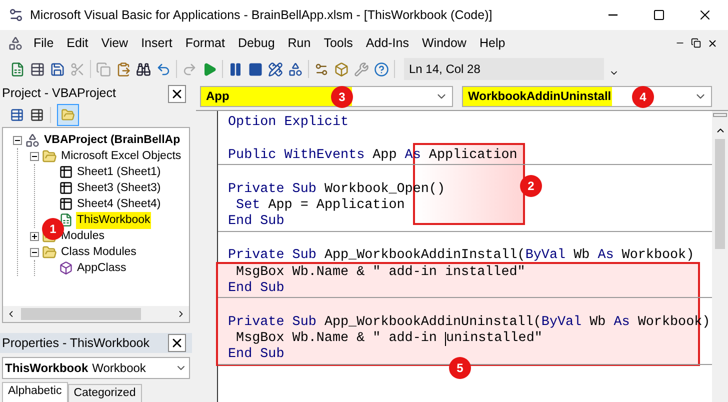 This screenshot has height=402, width=728. What do you see at coordinates (156, 43) in the screenshot?
I see `menu-item: Insert` at bounding box center [156, 43].